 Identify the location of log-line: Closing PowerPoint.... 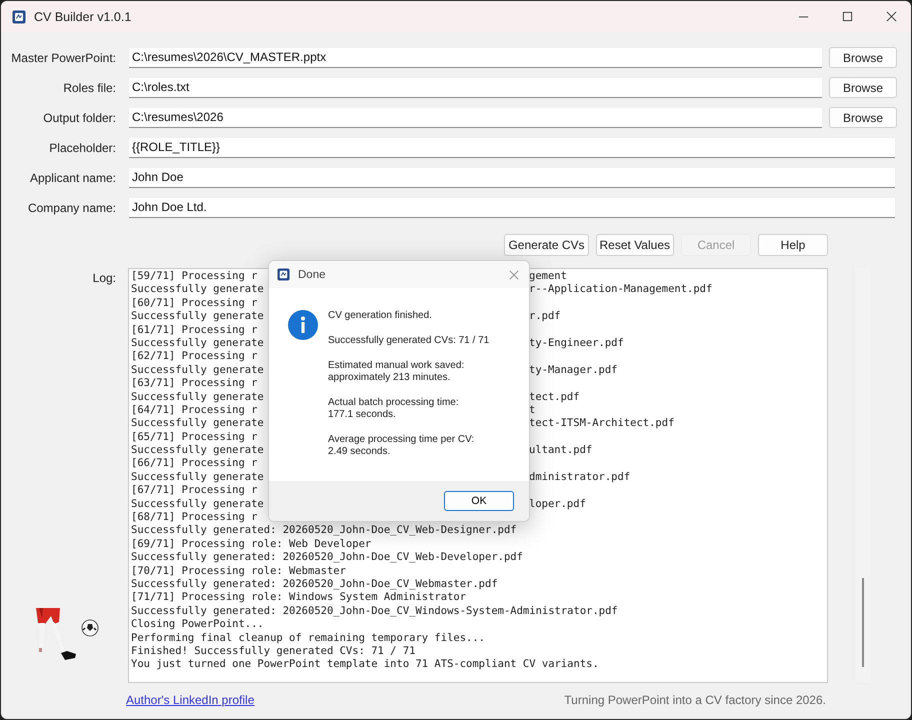
(197, 624).